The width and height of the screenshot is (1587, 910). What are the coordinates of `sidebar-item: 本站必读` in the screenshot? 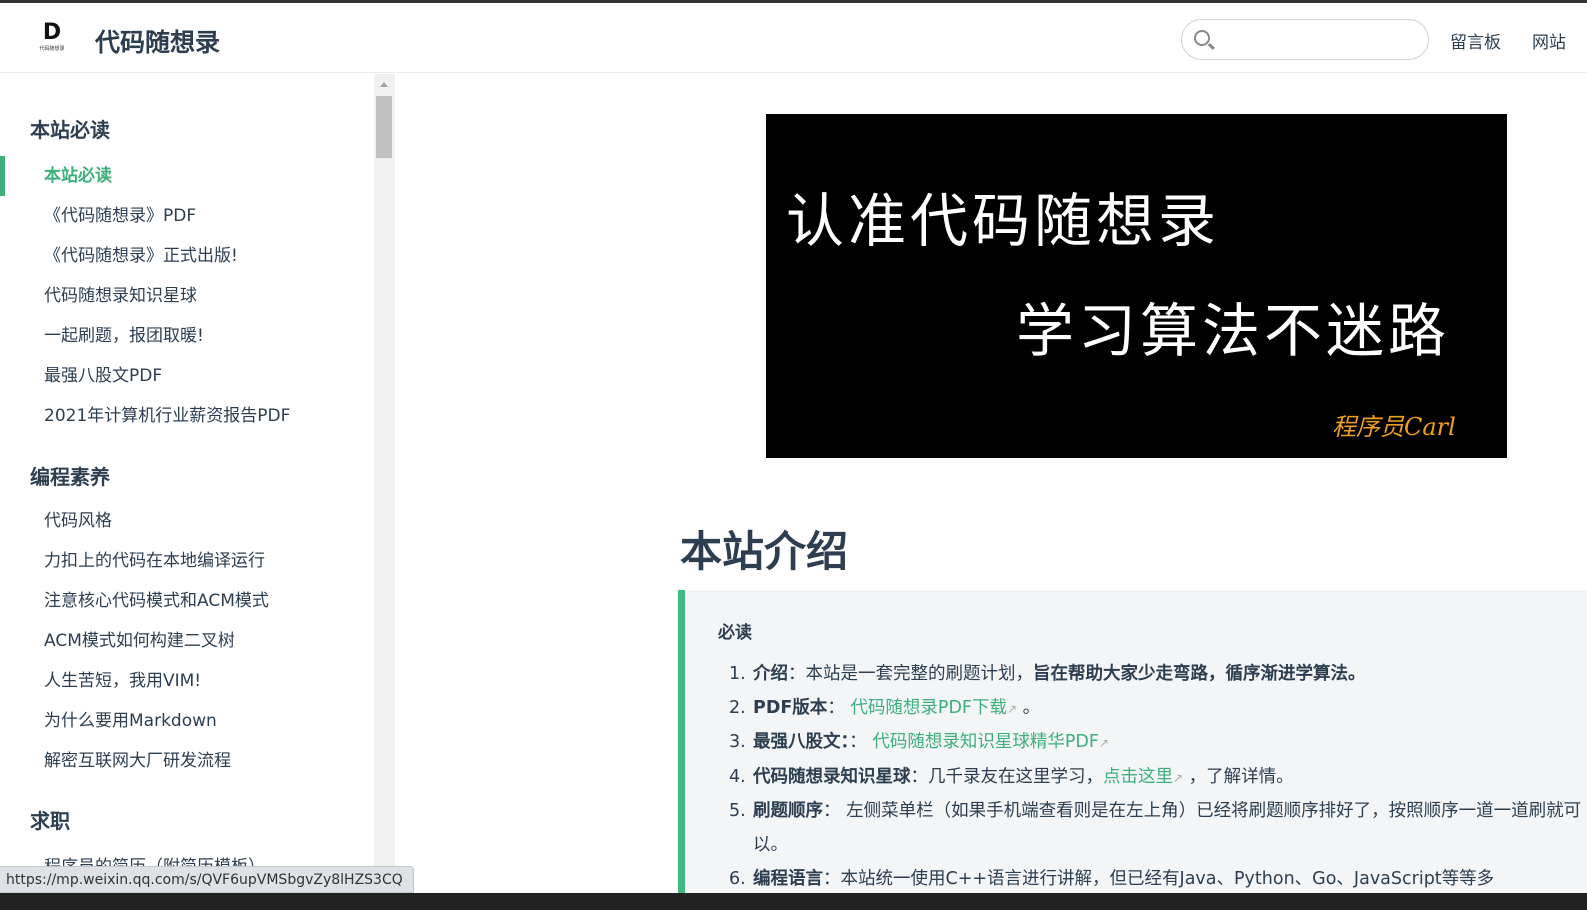 It's located at (187, 176).